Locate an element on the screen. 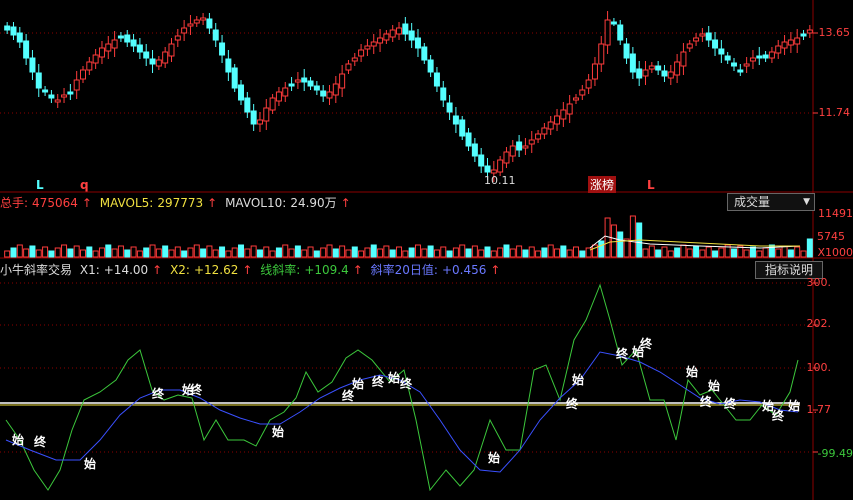 This screenshot has width=853, height=500. volume-y-label-5745: 5745 is located at coordinates (831, 236).